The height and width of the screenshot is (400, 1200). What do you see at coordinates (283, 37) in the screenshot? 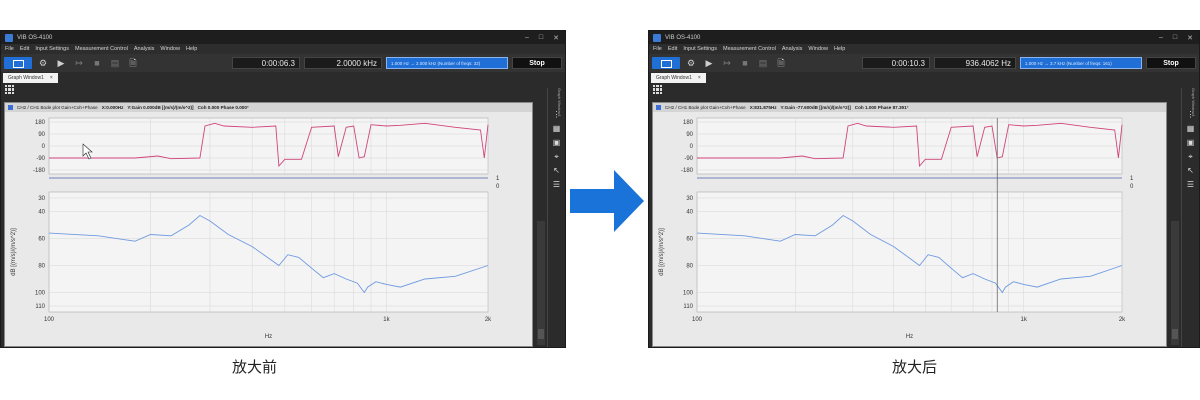
I see `title-bar: VIB OS-4100 – □ ✕` at bounding box center [283, 37].